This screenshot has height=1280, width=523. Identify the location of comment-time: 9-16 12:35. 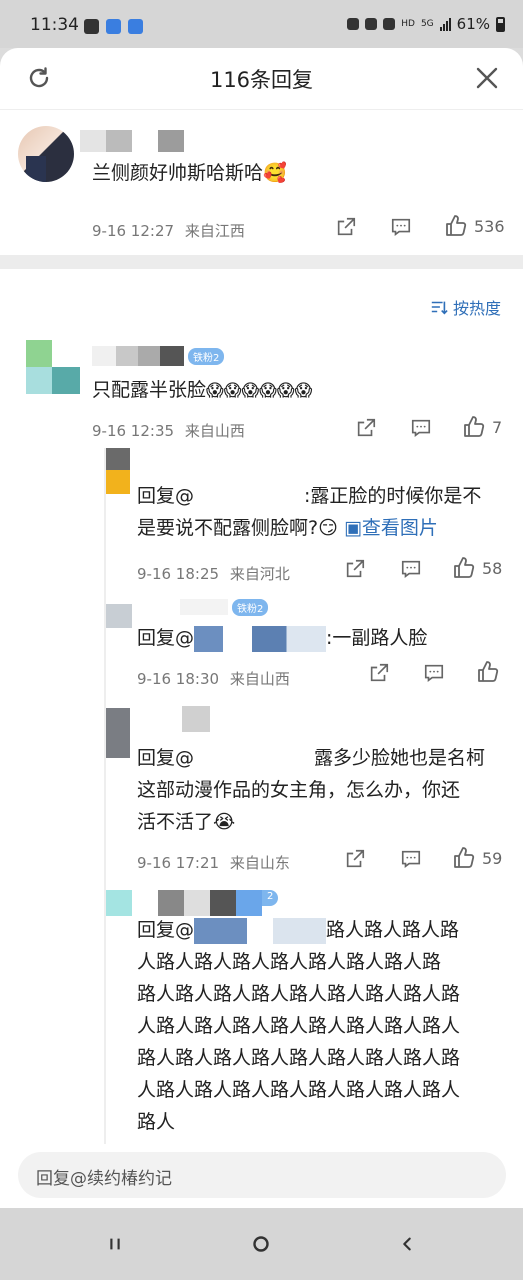
(133, 431).